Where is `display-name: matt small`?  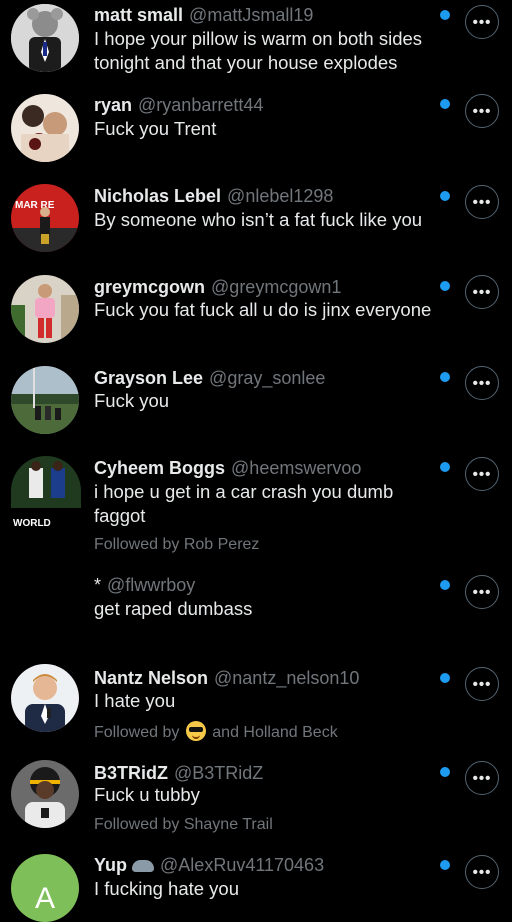
display-name: matt small is located at coordinates (138, 15).